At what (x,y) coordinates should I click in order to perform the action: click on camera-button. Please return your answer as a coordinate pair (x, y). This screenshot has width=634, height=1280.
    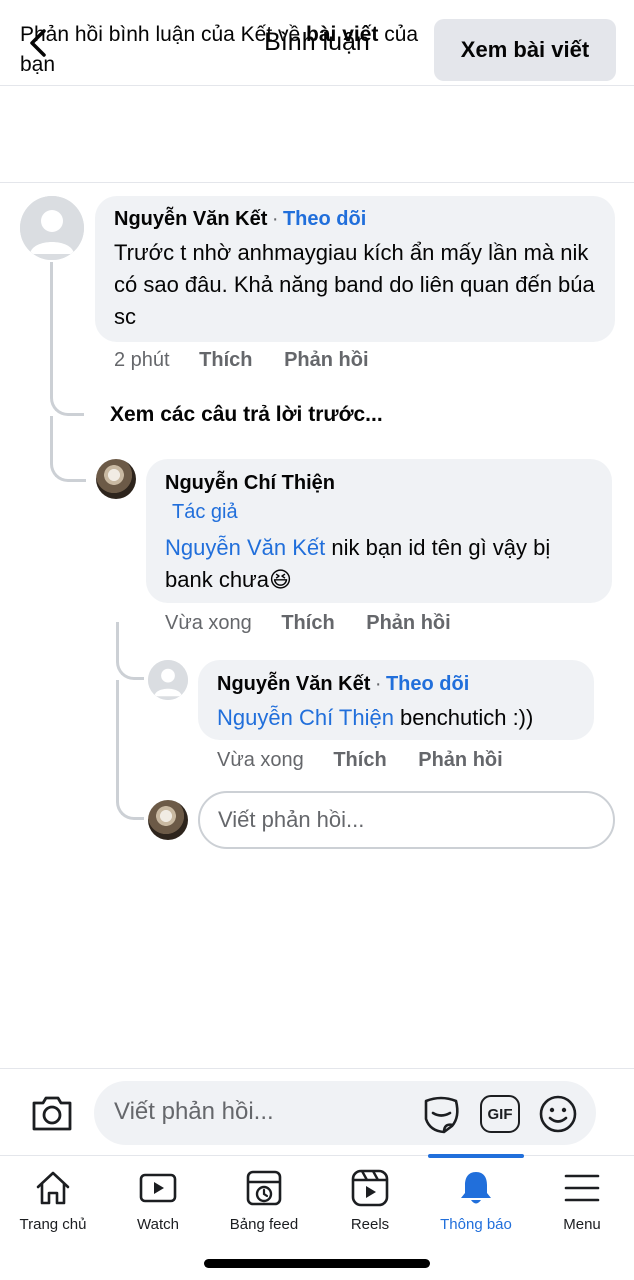
    Looking at the image, I should click on (52, 1113).